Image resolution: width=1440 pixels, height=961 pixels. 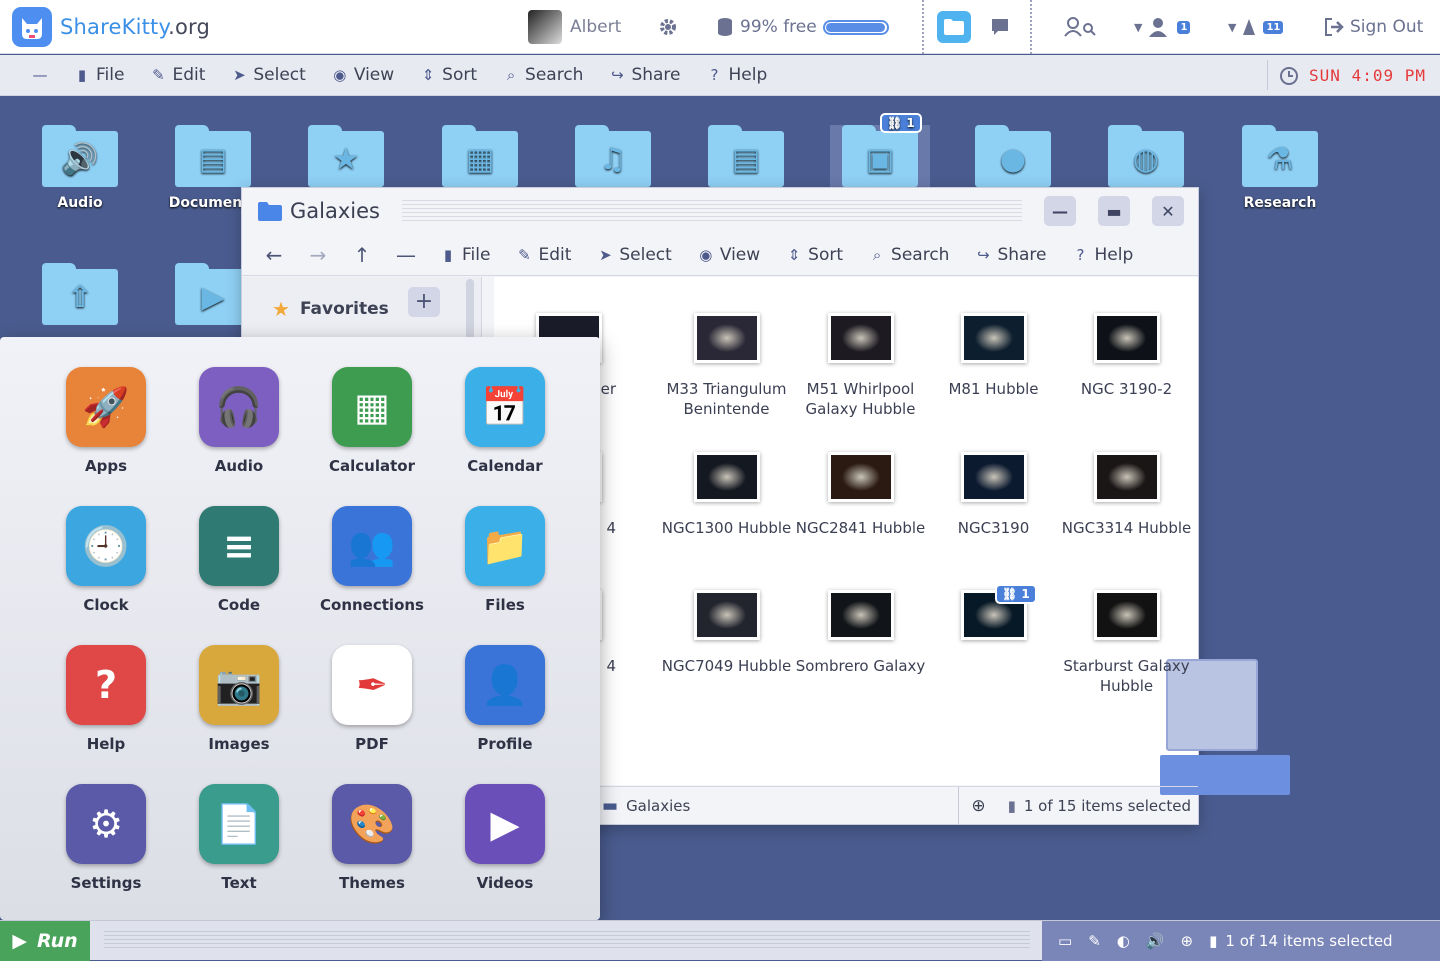 What do you see at coordinates (1060, 211) in the screenshot?
I see `minimize-button: —` at bounding box center [1060, 211].